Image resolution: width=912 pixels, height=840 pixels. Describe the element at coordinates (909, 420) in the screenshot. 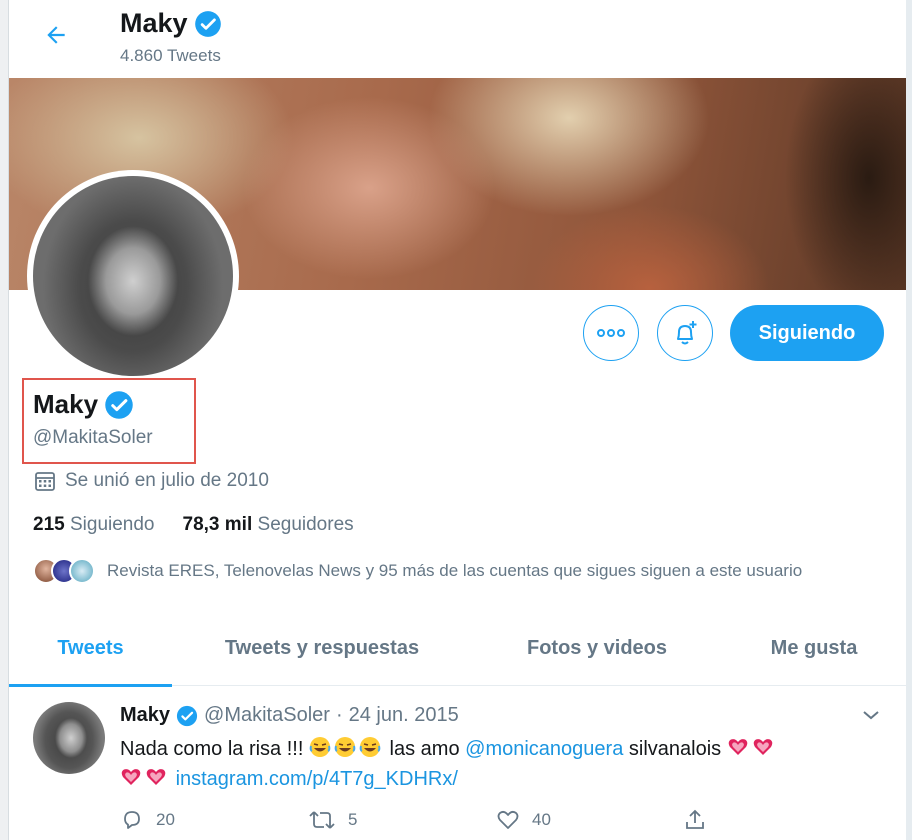

I see `scrollbar-track` at that location.